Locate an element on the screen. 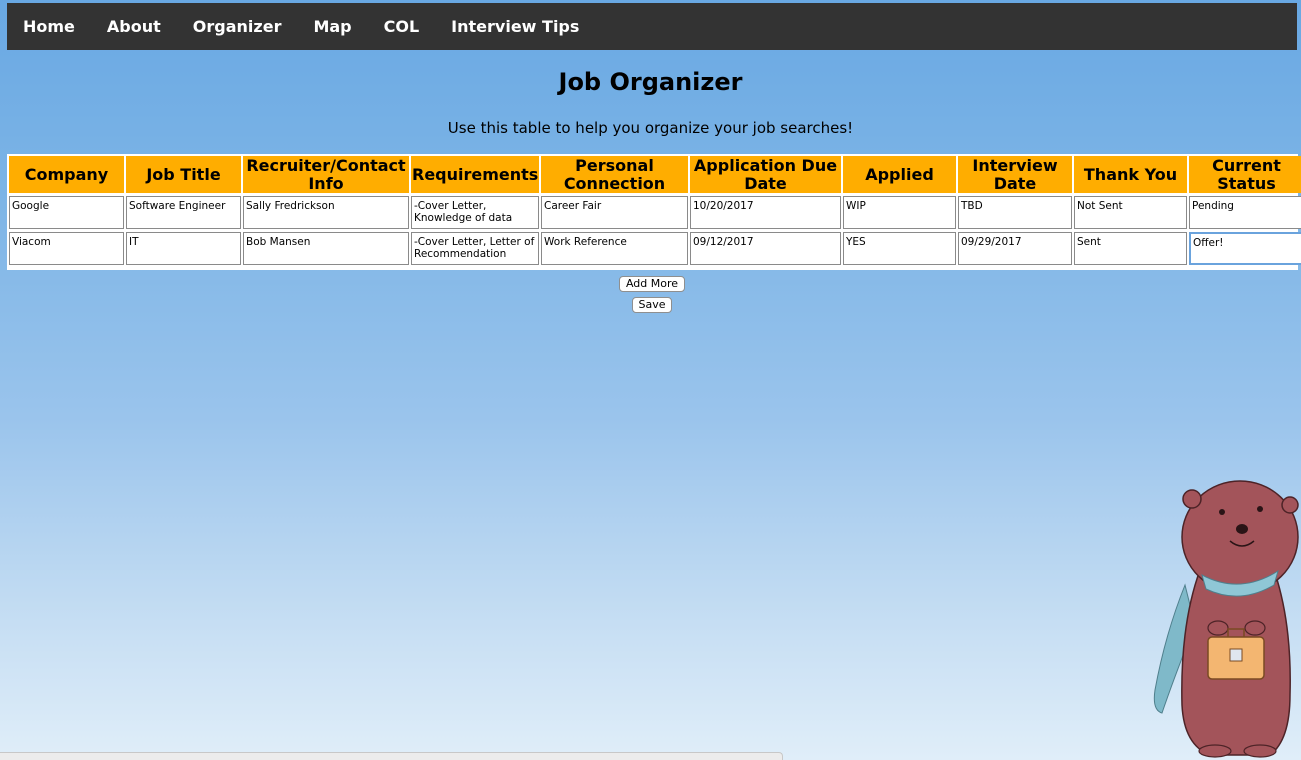  table-cell: Not Sent is located at coordinates (1130, 212).